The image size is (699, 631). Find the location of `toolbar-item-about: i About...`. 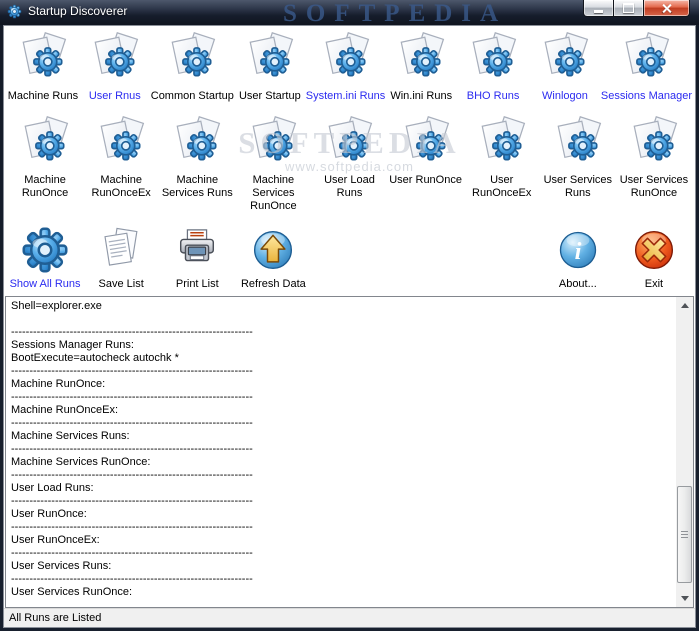

toolbar-item-about: i About... is located at coordinates (578, 257).